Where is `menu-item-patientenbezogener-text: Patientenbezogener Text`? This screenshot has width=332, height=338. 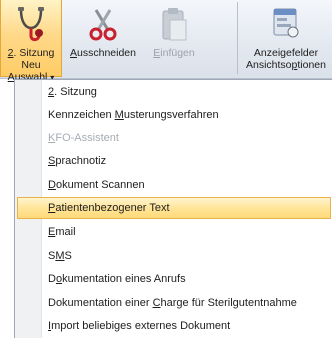
menu-item-patientenbezogener-text: Patientenbezogener Text is located at coordinates (174, 208).